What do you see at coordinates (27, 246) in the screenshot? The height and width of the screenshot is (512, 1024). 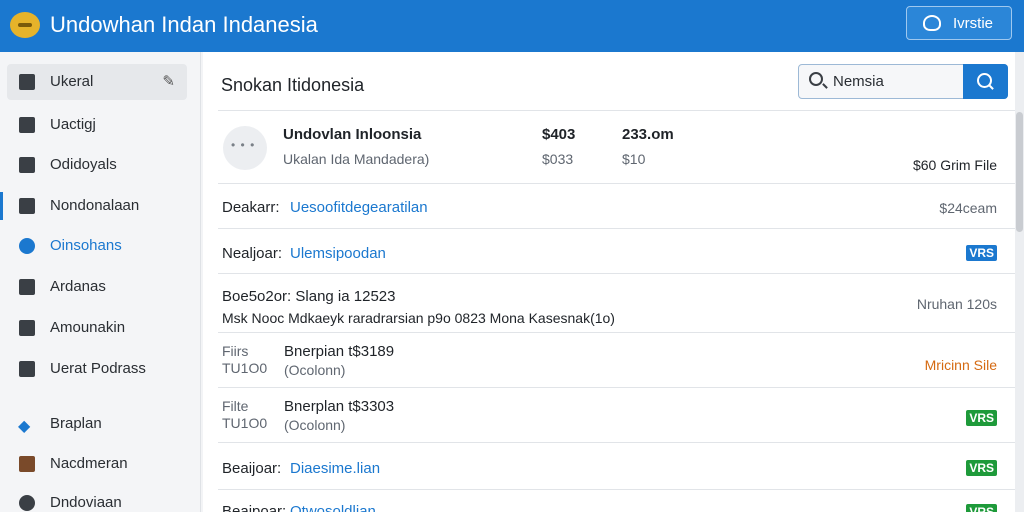 I see `gear-icon` at bounding box center [27, 246].